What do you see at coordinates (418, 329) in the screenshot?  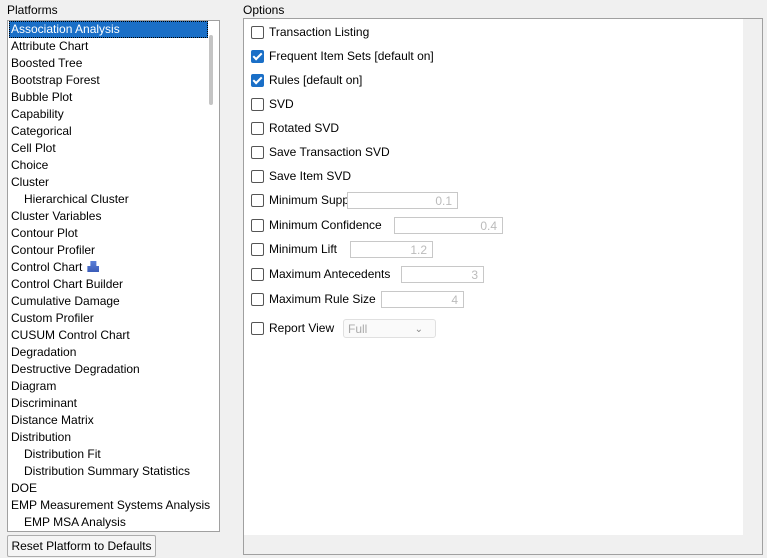 I see `chevron-down-icon: ⌄` at bounding box center [418, 329].